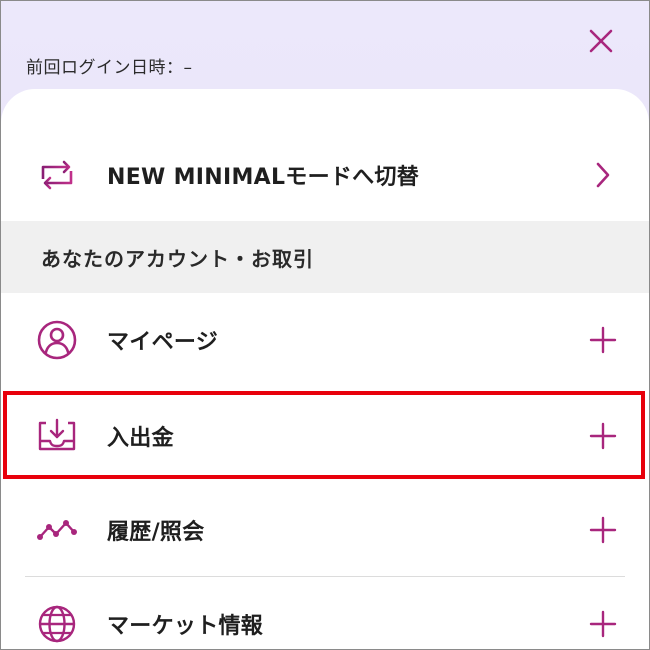 This screenshot has height=650, width=650. I want to click on line-chart-icon, so click(57, 530).